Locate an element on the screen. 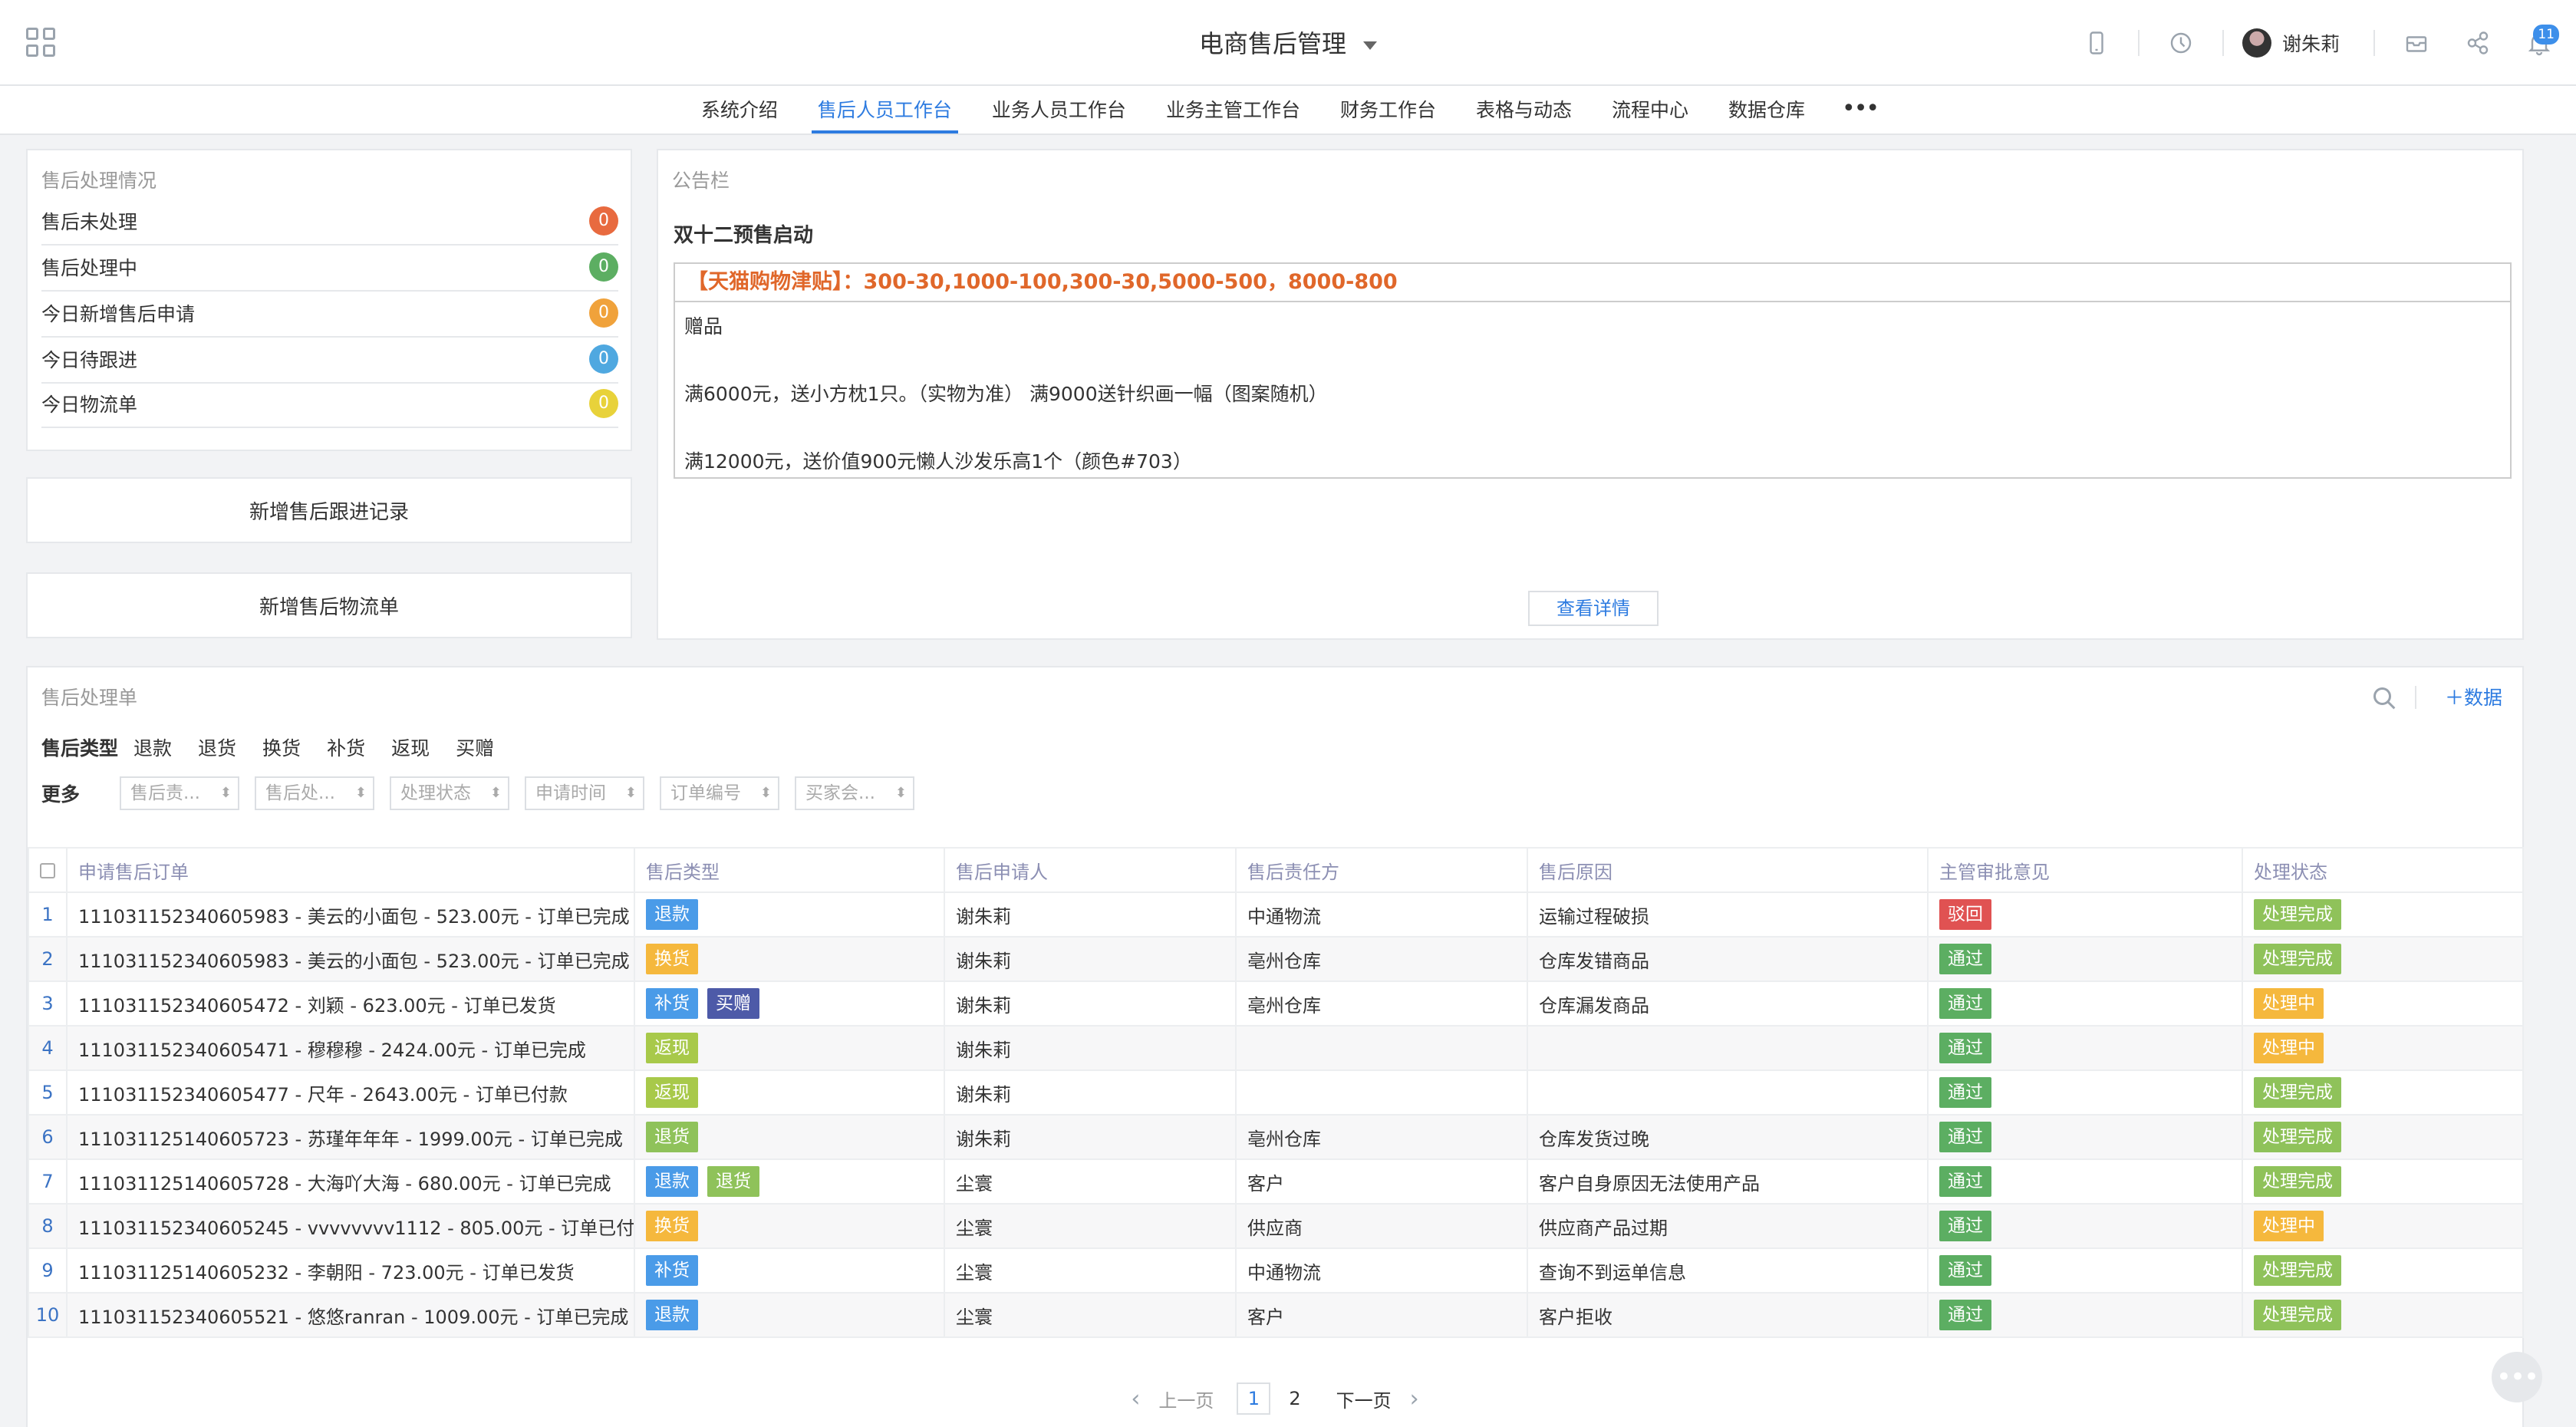 The width and height of the screenshot is (2576, 1427). table-header: 申请售后订单 售后类型 售后申请人 售后责任方 售后原因 主管审批意见 处理状态 is located at coordinates (1276, 870).